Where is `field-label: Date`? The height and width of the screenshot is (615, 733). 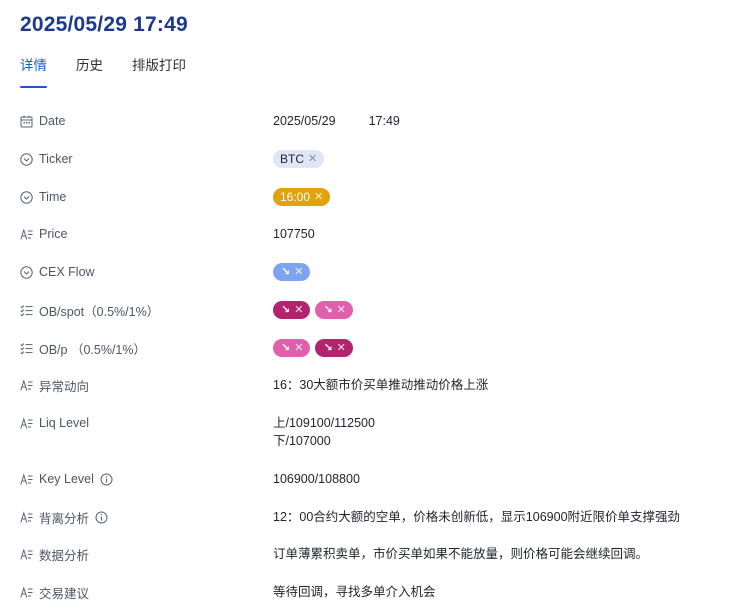 field-label: Date is located at coordinates (42, 121).